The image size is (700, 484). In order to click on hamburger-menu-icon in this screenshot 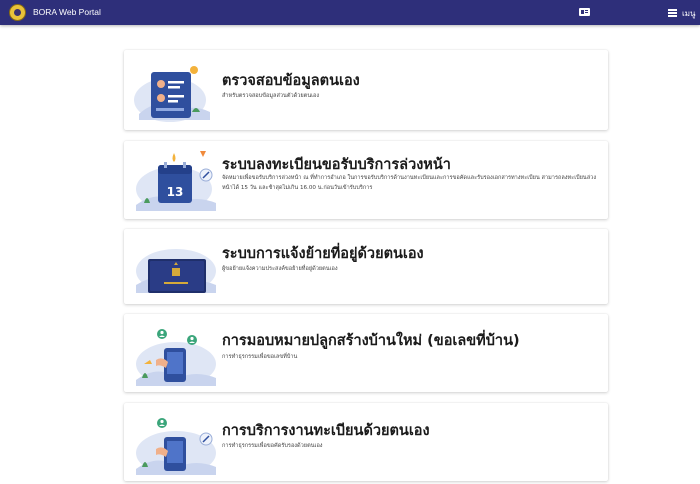, I will do `click(672, 13)`.